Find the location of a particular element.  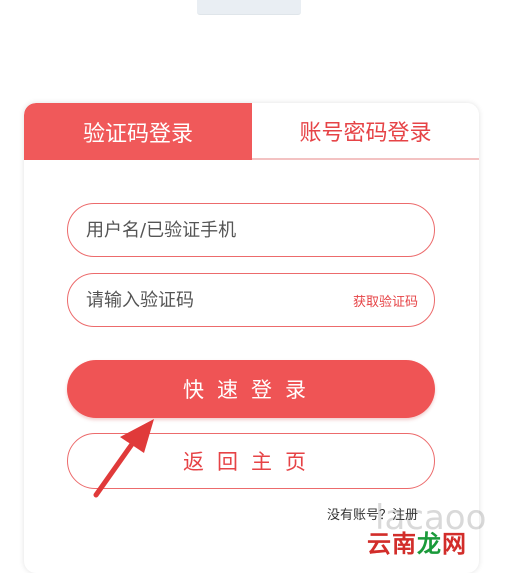

top-image-thumbnail is located at coordinates (249, 7).